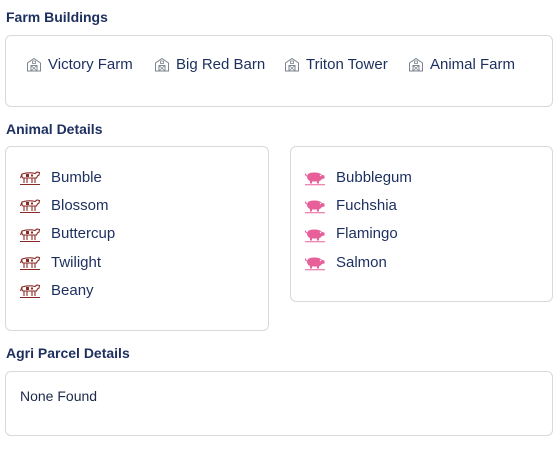  Describe the element at coordinates (59, 396) in the screenshot. I see `empty-state-text: None Found` at that location.